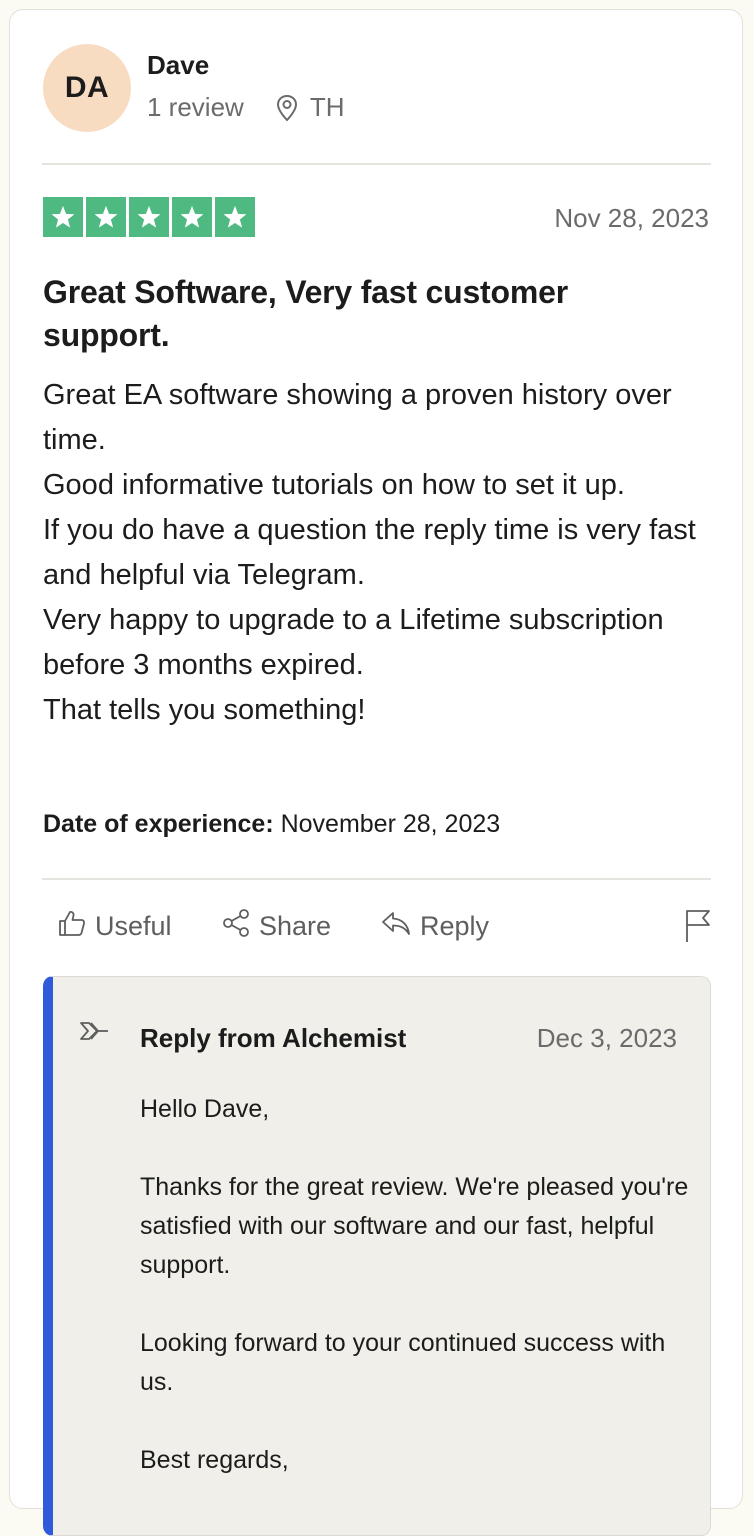 The image size is (754, 1536). What do you see at coordinates (195, 107) in the screenshot?
I see `review-count: 1 review` at bounding box center [195, 107].